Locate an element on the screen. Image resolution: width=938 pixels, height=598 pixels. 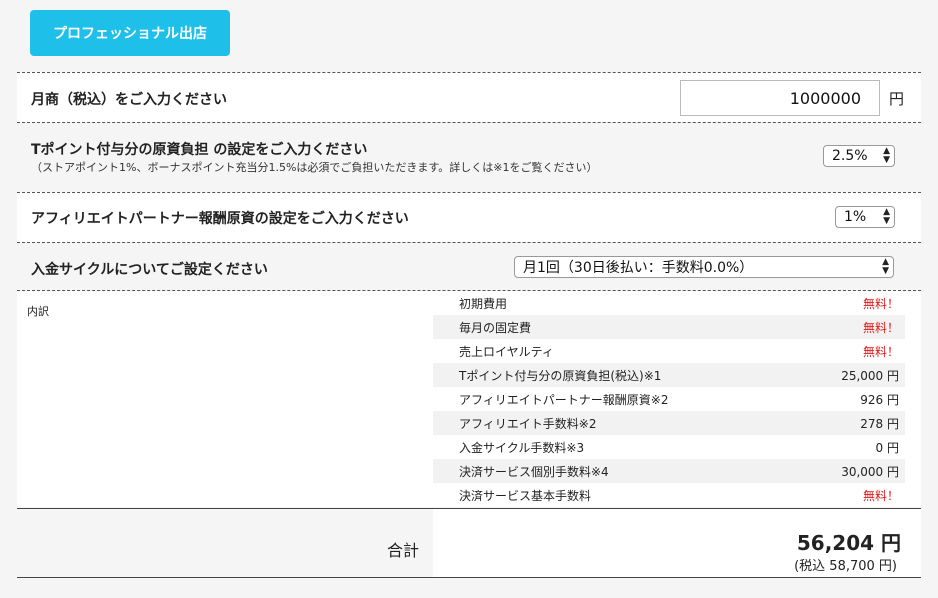
breakdown-item: 毎月の固定費 無料！ is located at coordinates (669, 327).